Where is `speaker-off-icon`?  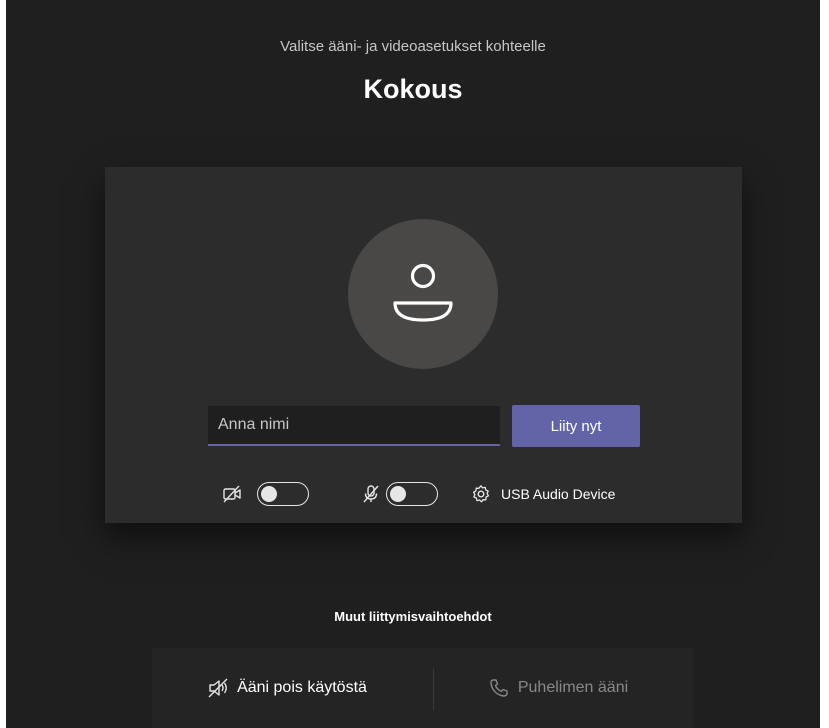
speaker-off-icon is located at coordinates (218, 688).